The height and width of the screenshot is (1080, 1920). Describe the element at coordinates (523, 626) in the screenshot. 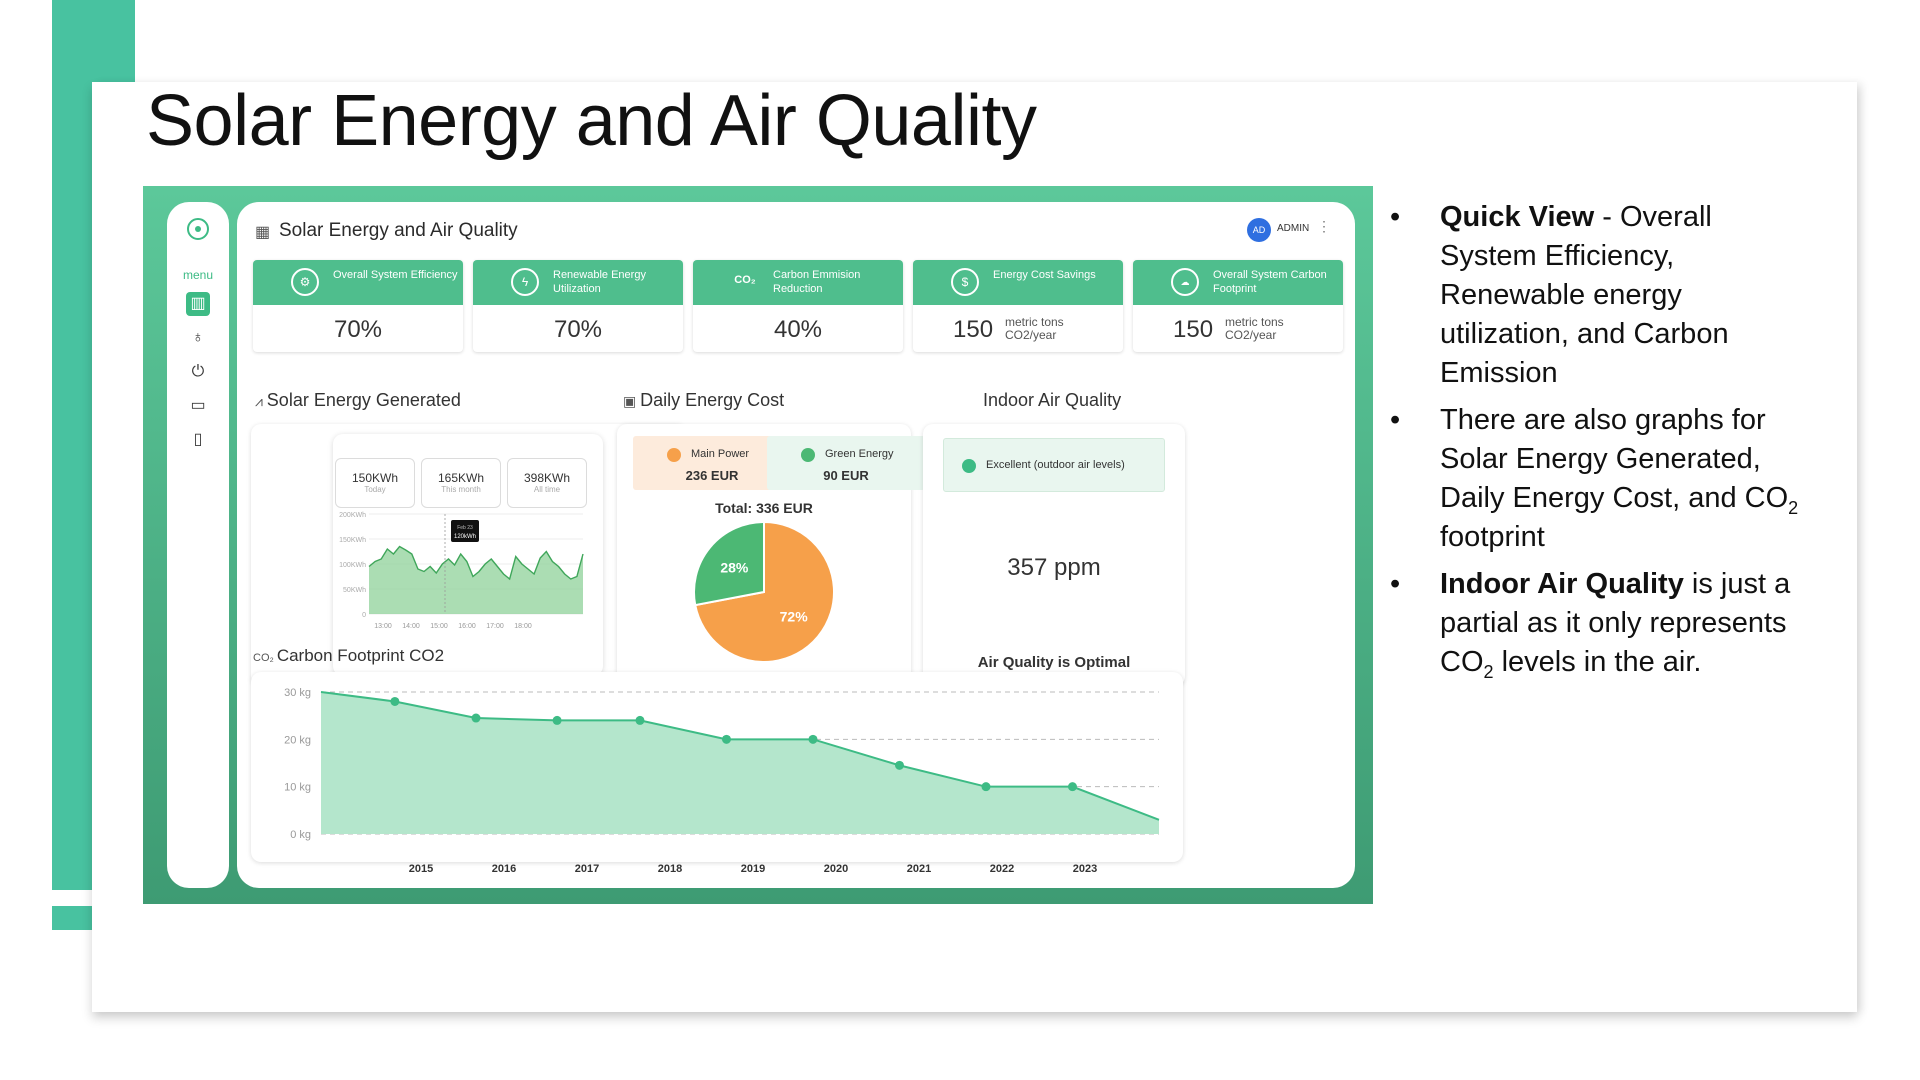

I see `x-tick-label: 18:00` at that location.